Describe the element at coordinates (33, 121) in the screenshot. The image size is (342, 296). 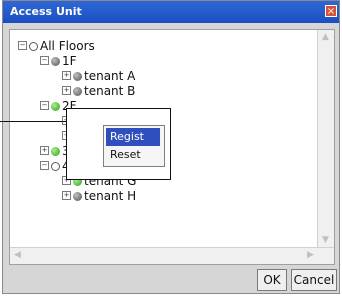
I see `callout-line` at that location.